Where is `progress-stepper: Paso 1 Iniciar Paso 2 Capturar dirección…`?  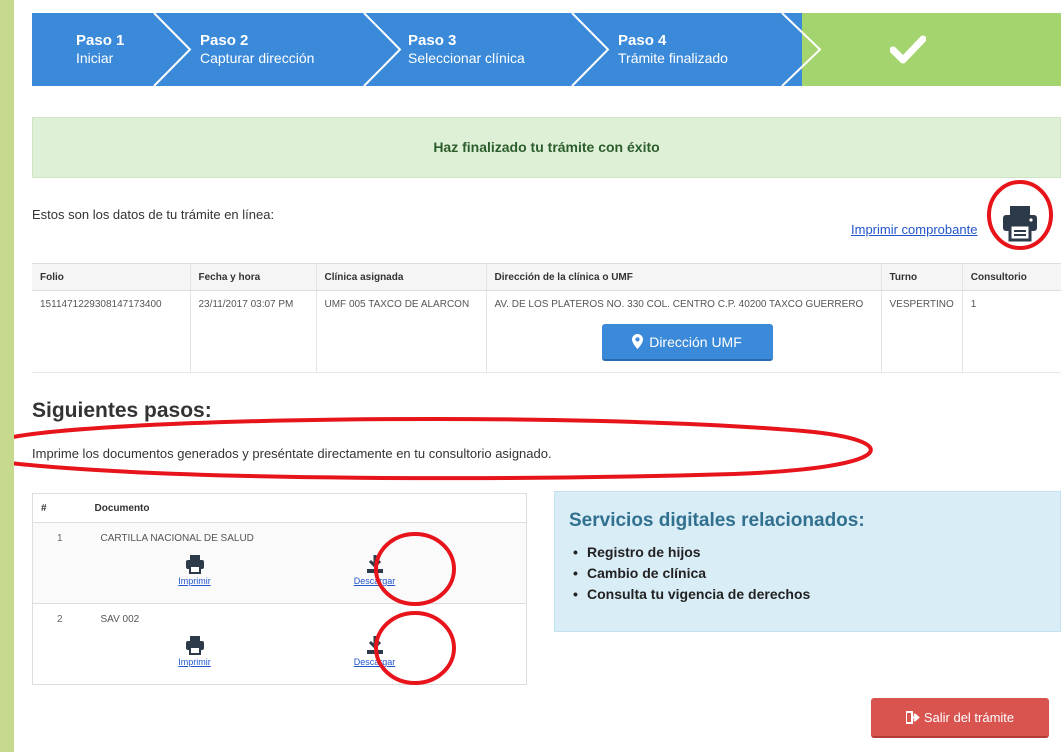
progress-stepper: Paso 1 Iniciar Paso 2 Capturar dirección… is located at coordinates (546, 49).